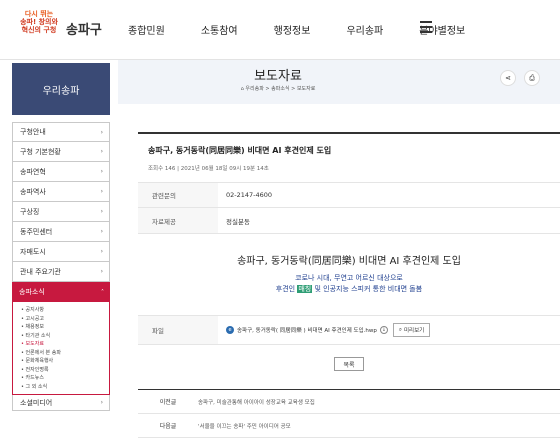 This screenshot has width=560, height=448. Describe the element at coordinates (33, 171) in the screenshot. I see `sidebar-item-label: 송파연혁` at that location.